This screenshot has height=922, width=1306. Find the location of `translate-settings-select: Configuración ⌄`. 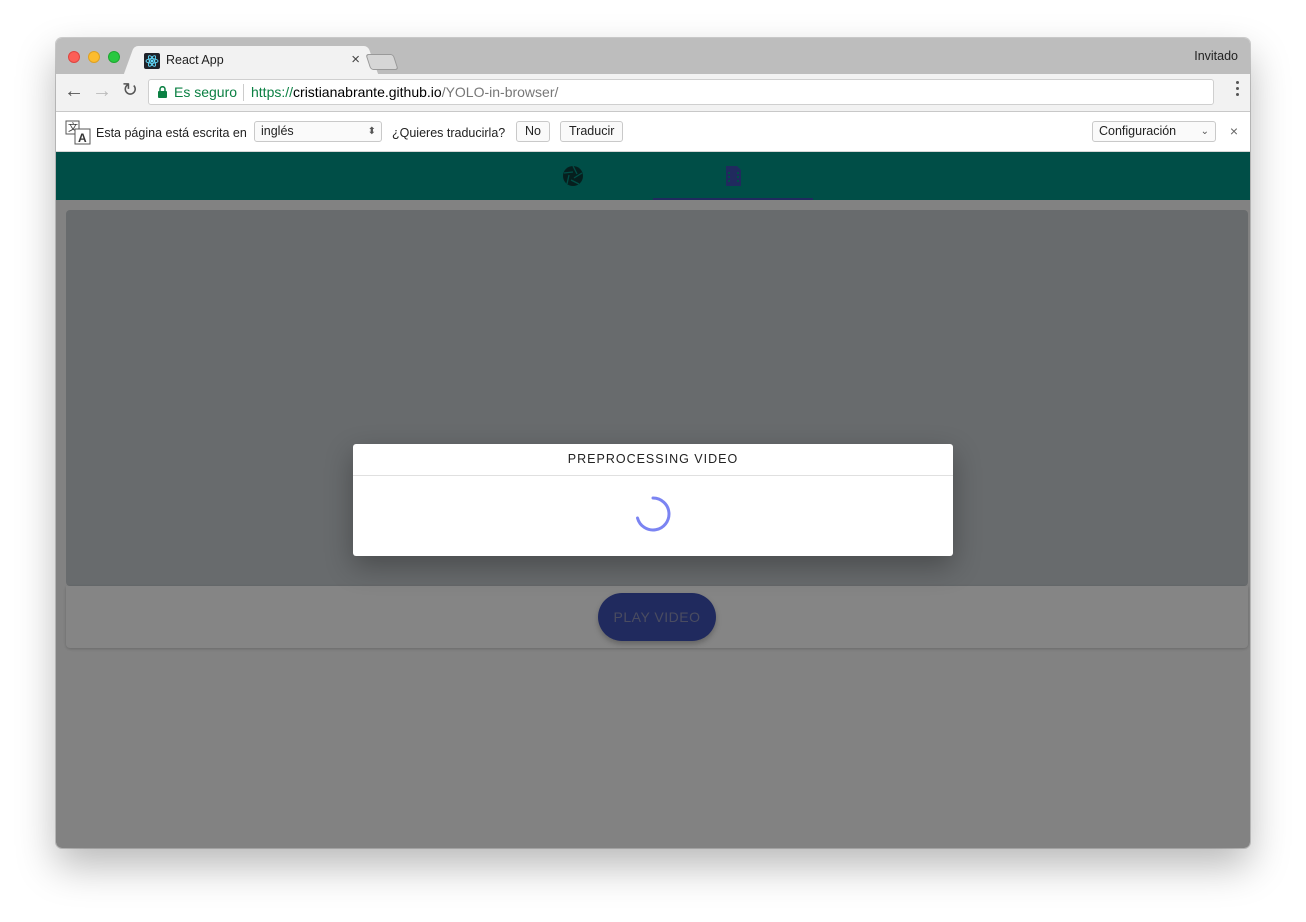

translate-settings-select: Configuración ⌄ is located at coordinates (1154, 131).